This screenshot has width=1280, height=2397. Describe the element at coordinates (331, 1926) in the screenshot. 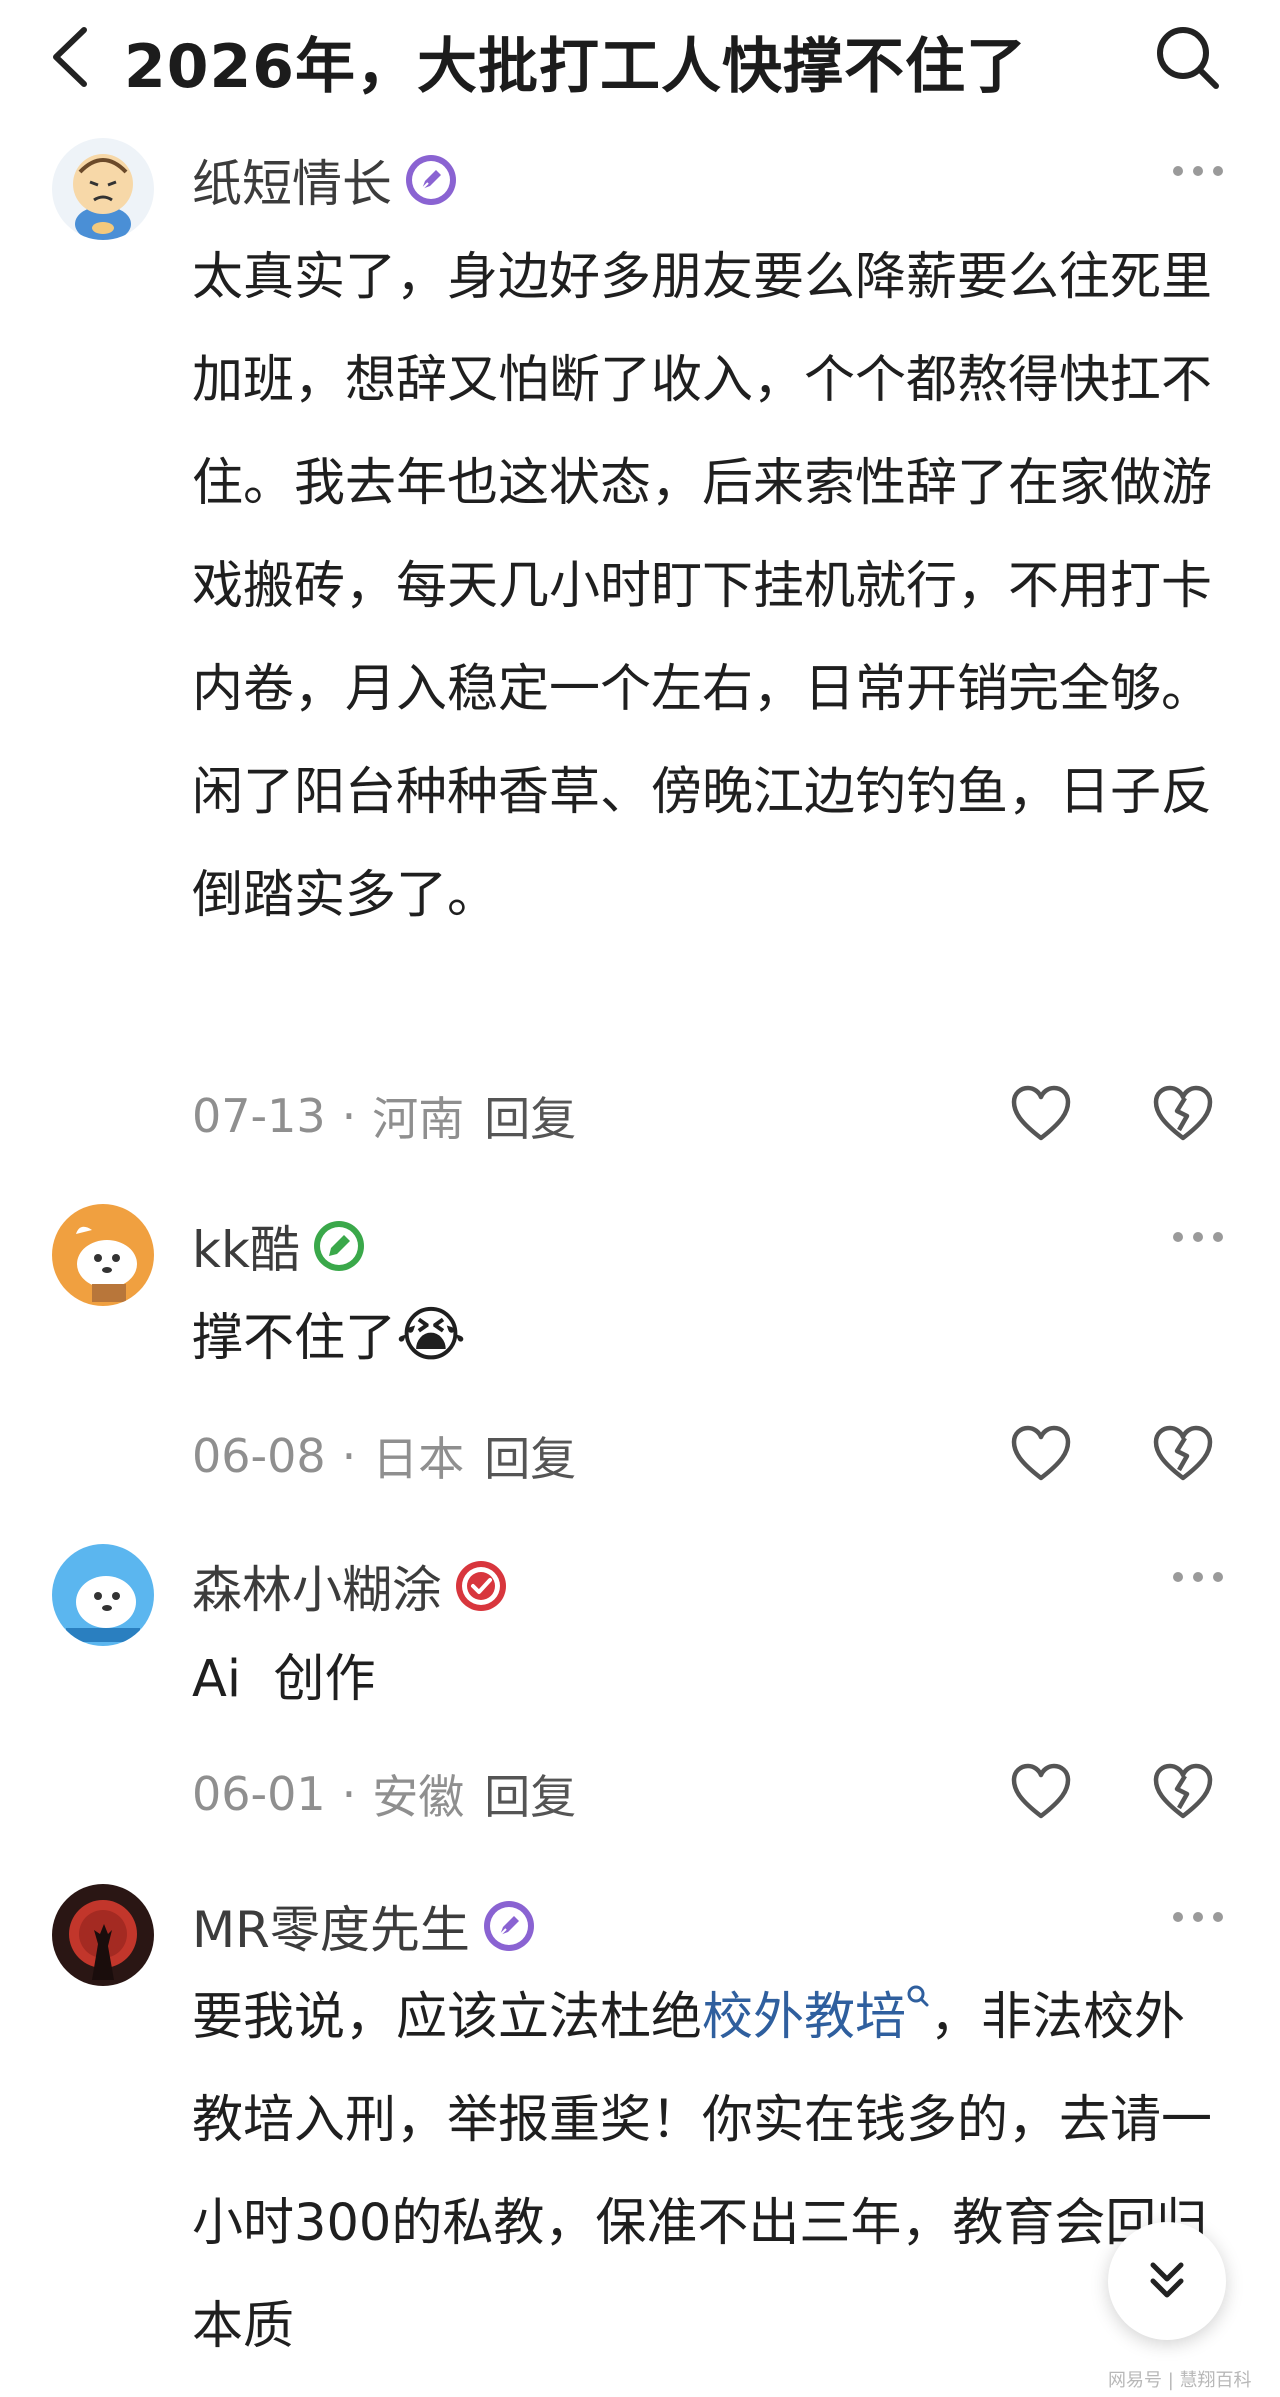

I see `username: MR零度先生` at that location.